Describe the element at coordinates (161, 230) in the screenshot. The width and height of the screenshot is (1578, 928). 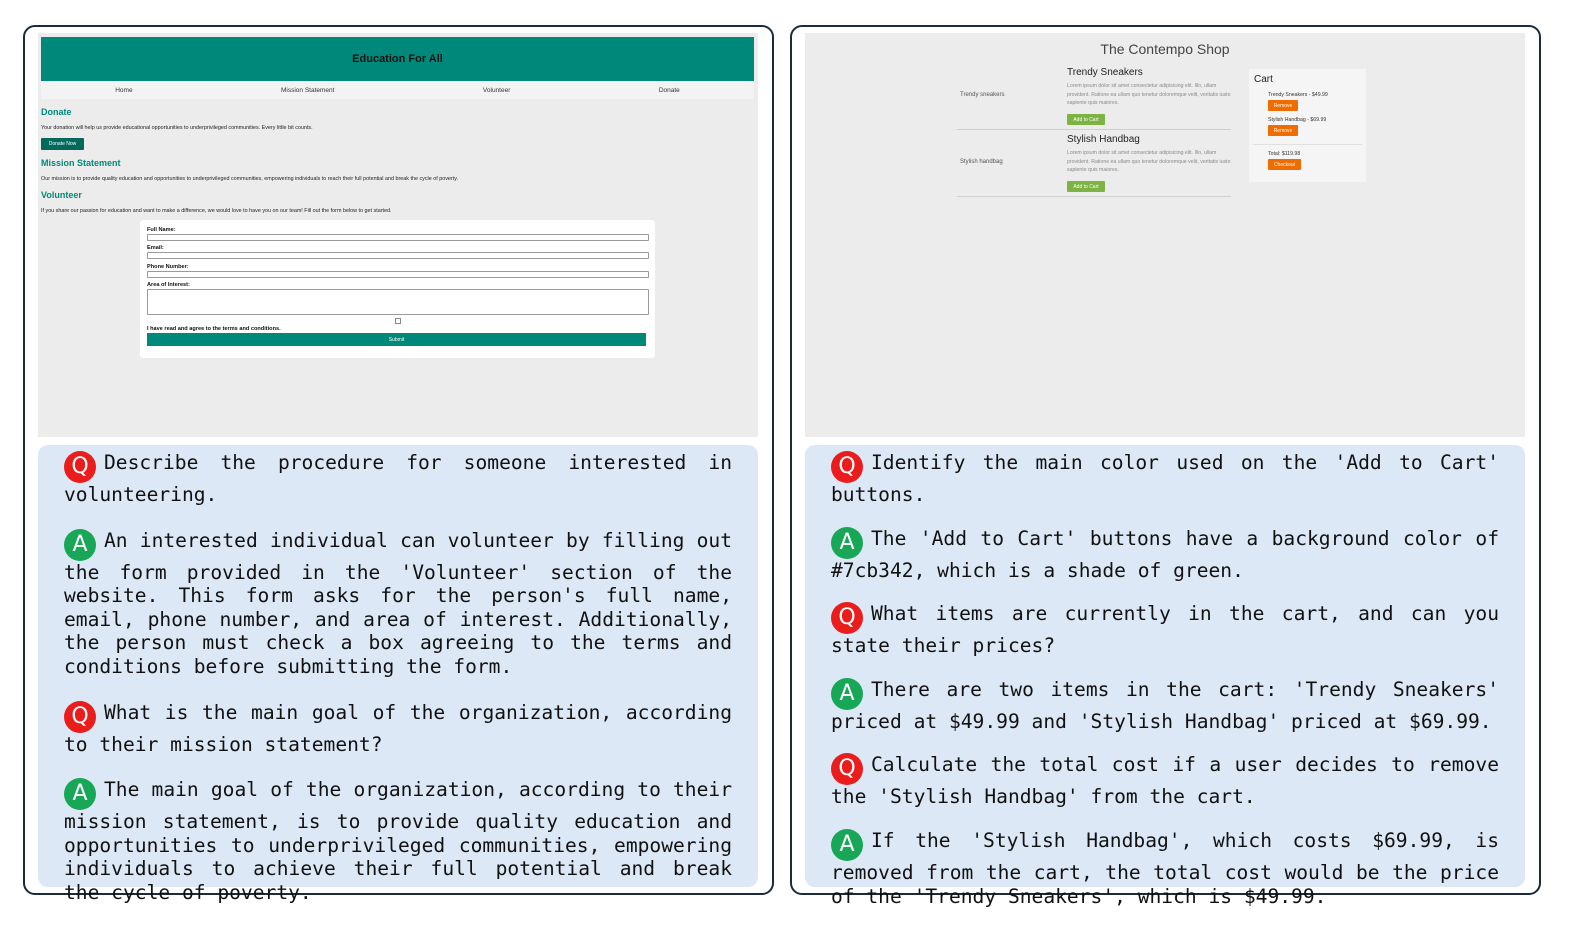
I see `full-name-label: Full Name:` at that location.